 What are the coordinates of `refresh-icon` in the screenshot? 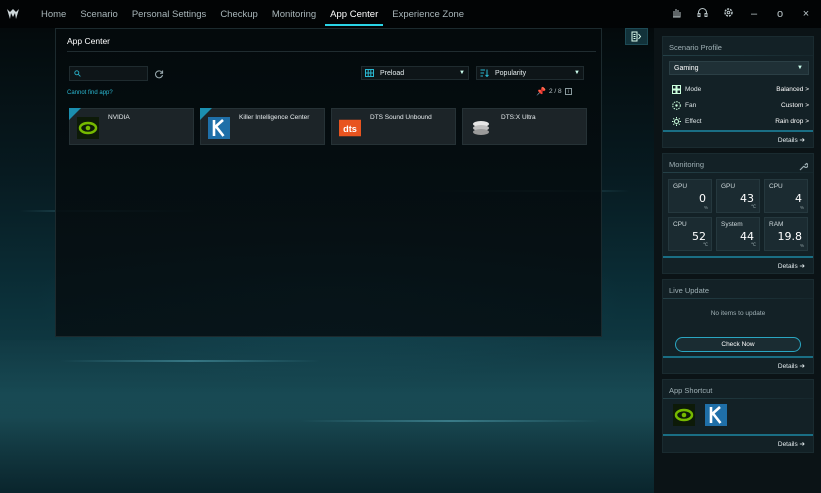 It's located at (158, 73).